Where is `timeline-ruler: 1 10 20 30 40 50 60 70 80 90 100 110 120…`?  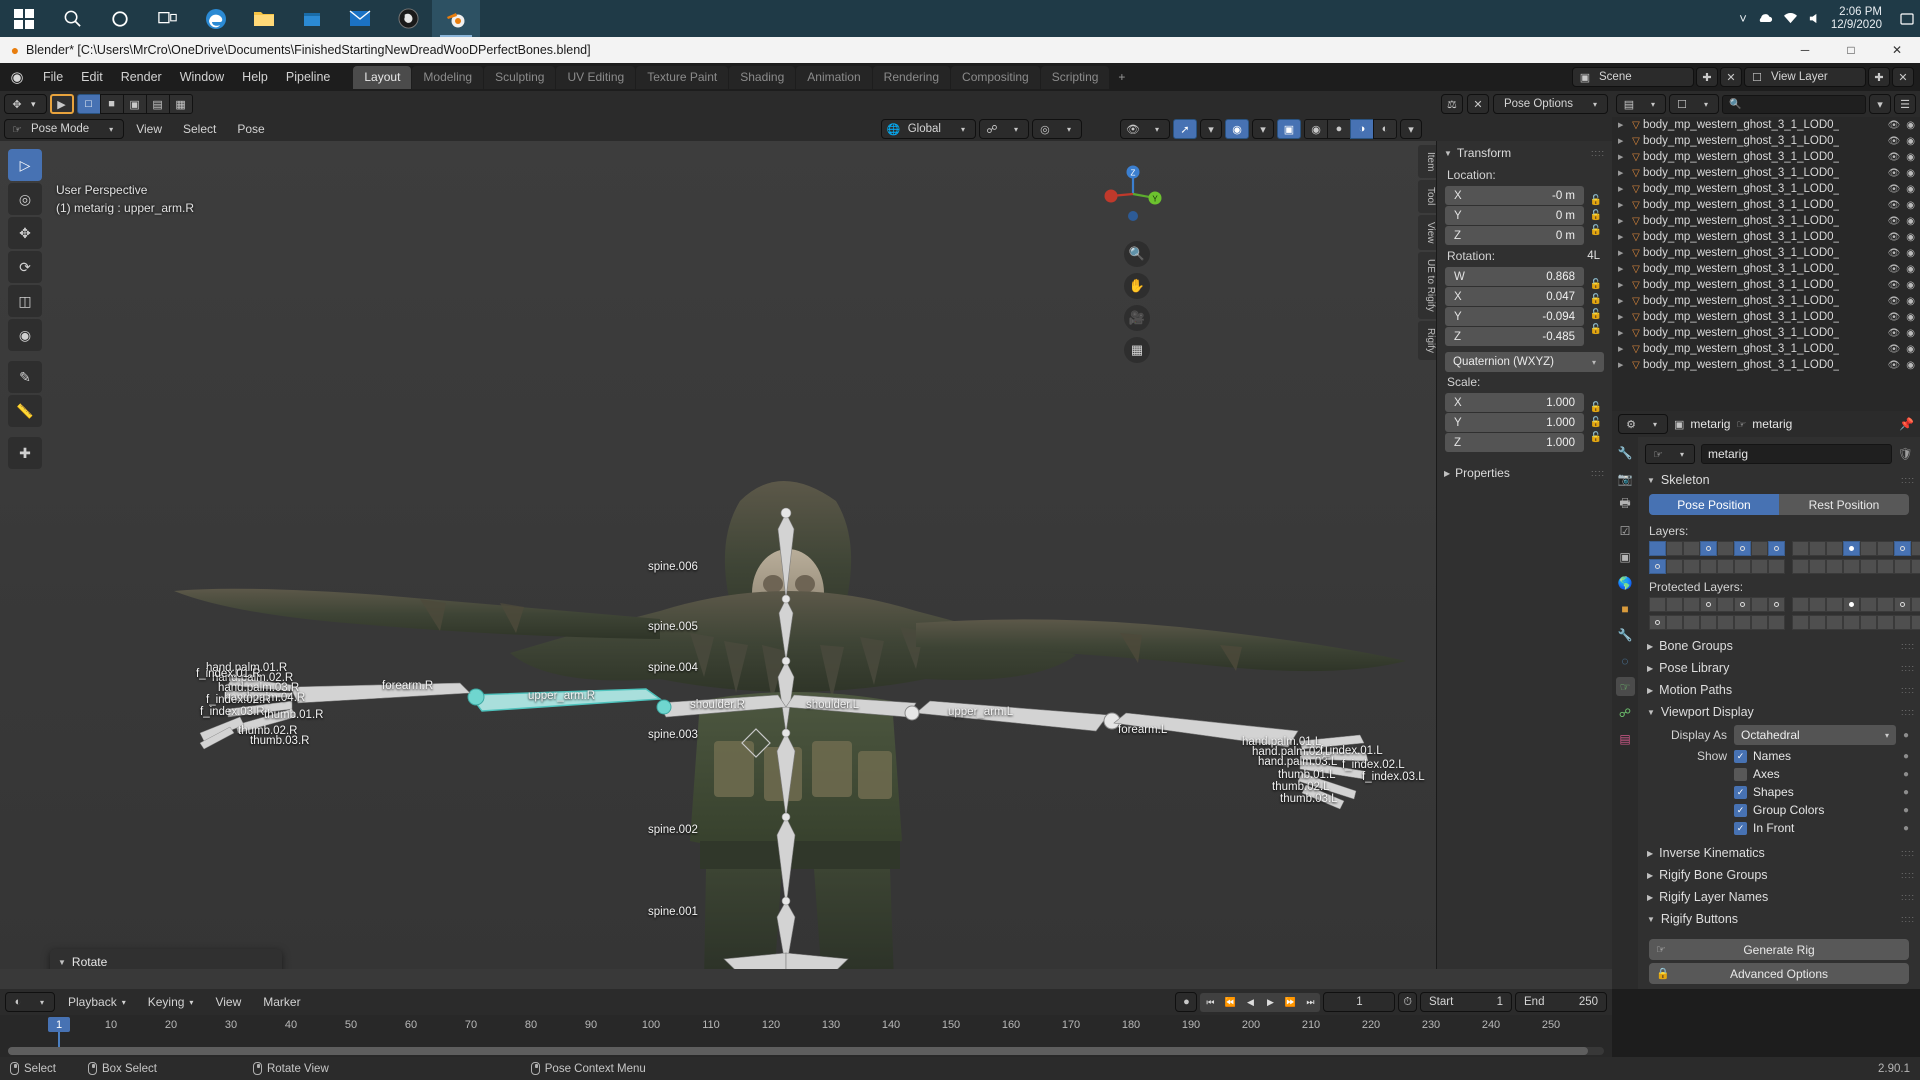 timeline-ruler: 1 10 20 30 40 50 60 70 80 90 100 110 120… is located at coordinates (806, 1036).